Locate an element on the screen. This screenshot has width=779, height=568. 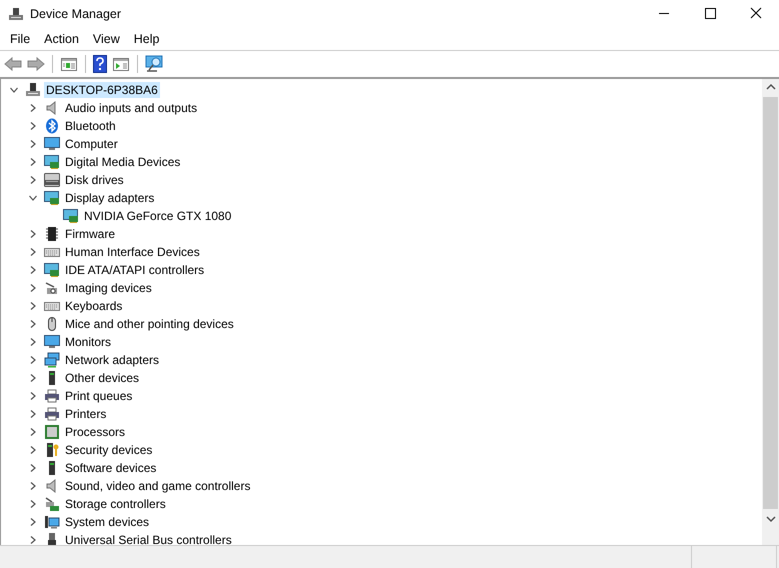
menu-item: Action is located at coordinates (61, 39).